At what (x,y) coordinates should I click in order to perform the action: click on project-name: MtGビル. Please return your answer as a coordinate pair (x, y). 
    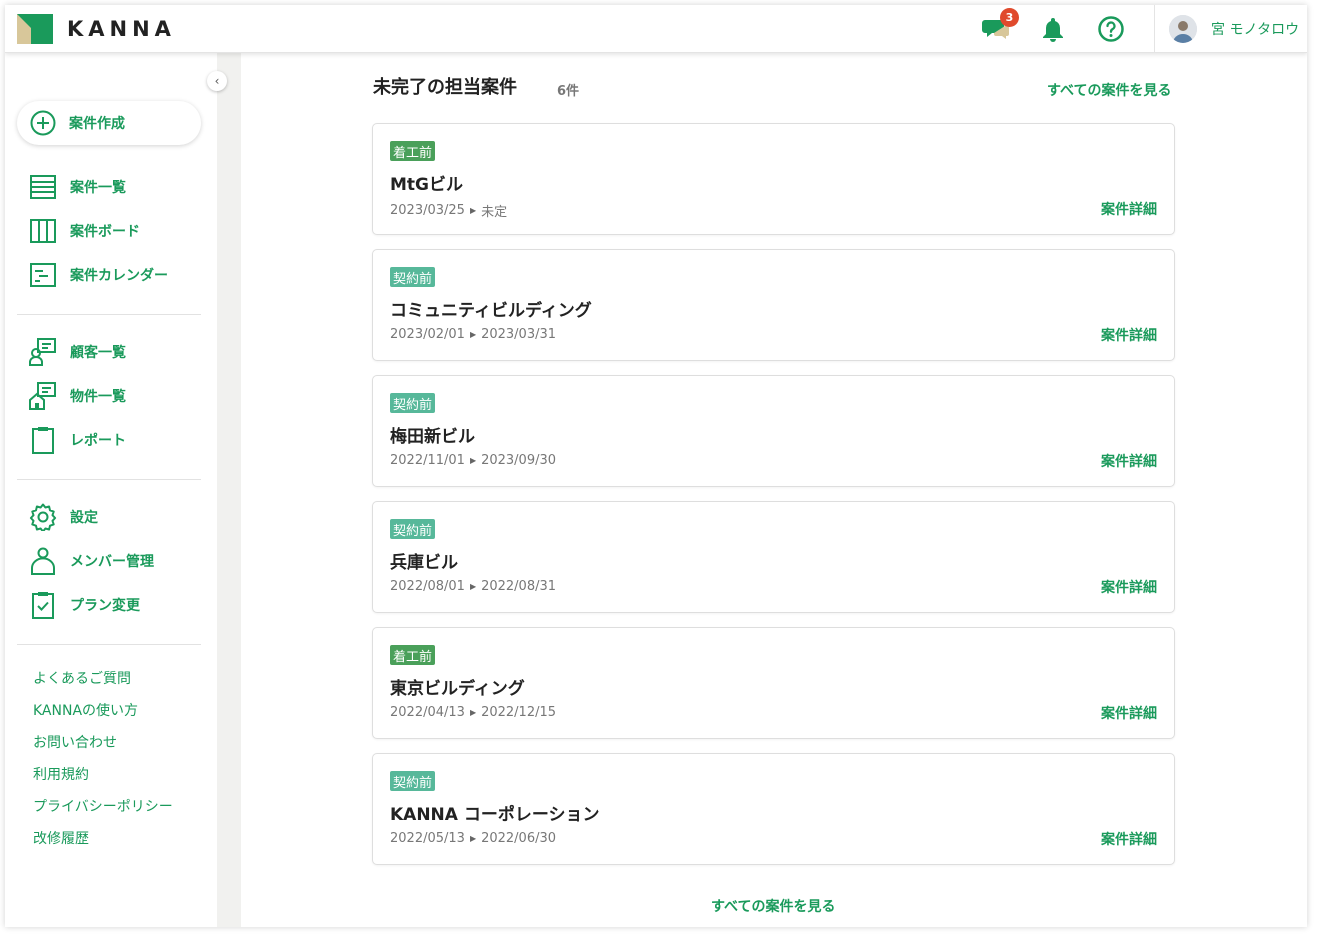
    Looking at the image, I should click on (426, 185).